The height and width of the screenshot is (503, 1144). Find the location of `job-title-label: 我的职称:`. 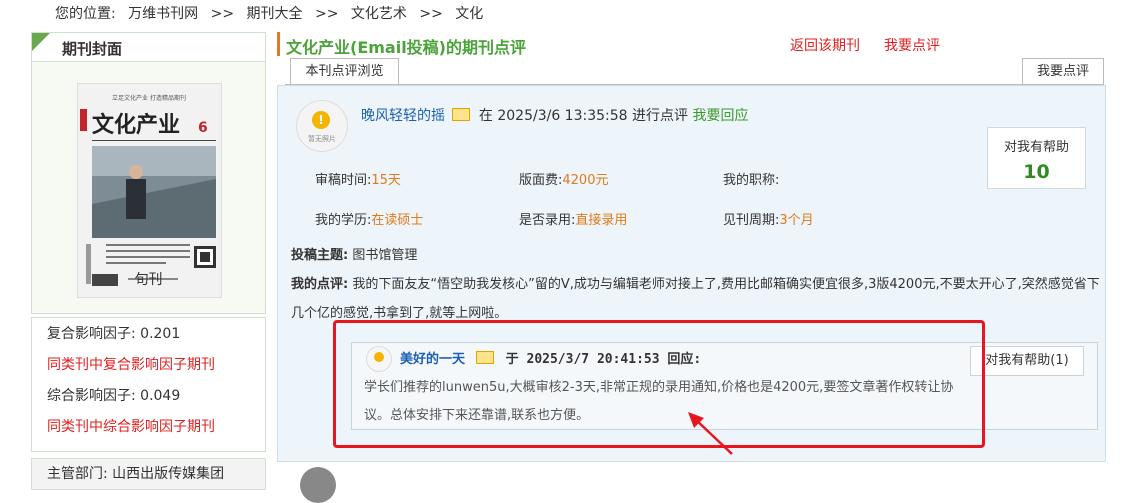

job-title-label: 我的职称: is located at coordinates (751, 180).